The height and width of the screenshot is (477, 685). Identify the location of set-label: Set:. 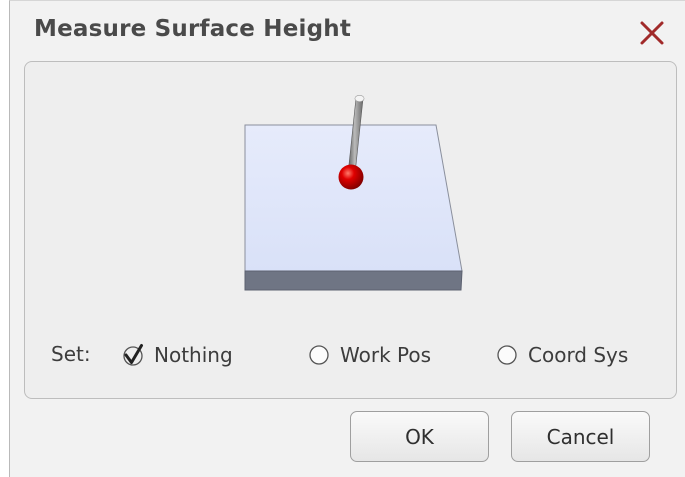
(71, 354).